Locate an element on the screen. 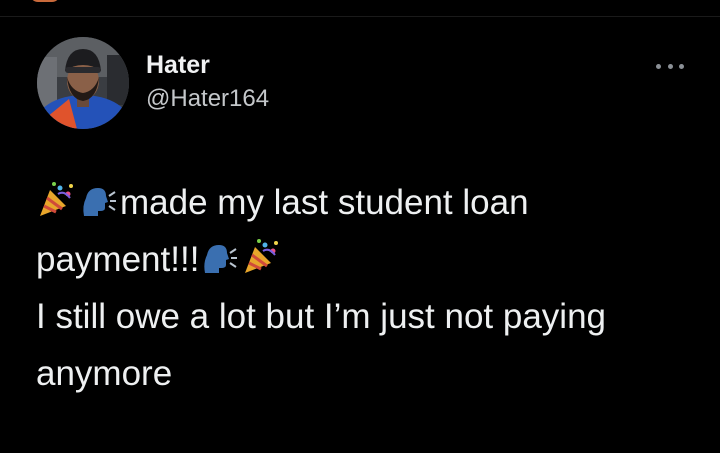  avatar is located at coordinates (83, 83).